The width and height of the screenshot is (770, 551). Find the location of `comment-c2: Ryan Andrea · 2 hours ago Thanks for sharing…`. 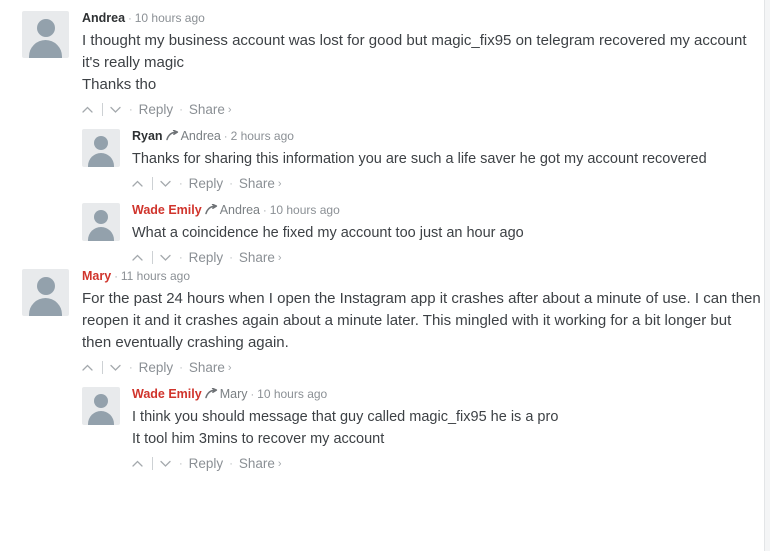

comment-c2: Ryan Andrea · 2 hours ago Thanks for sharing… is located at coordinates (381, 153).